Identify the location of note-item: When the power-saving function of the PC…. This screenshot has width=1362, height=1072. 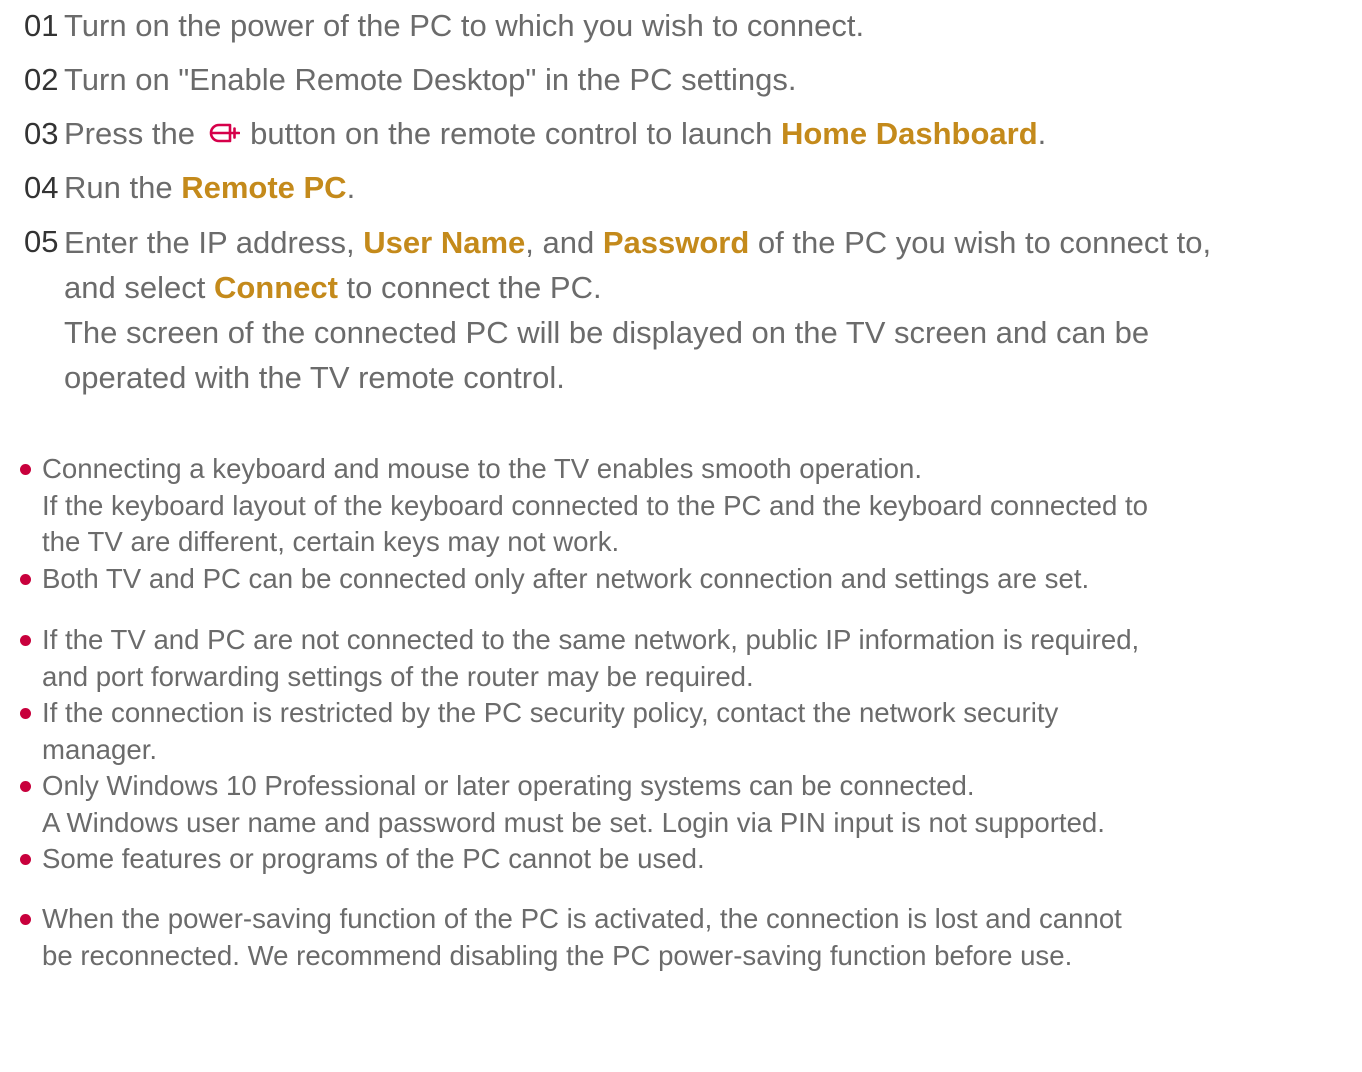
(686, 937).